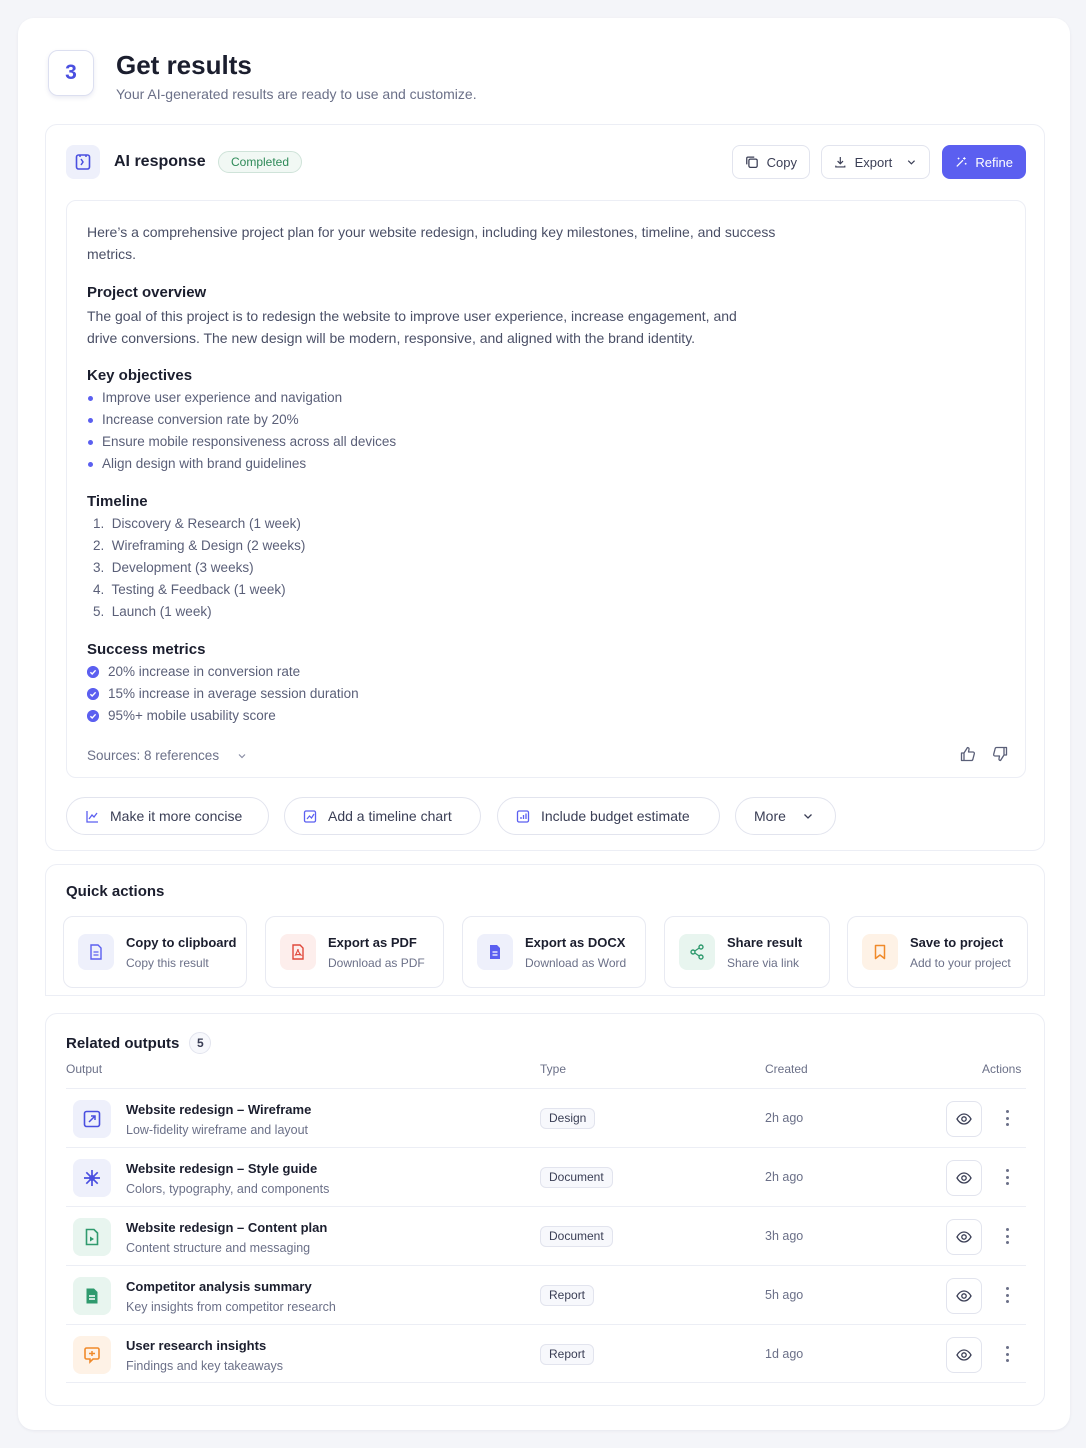  I want to click on created-time: 1d ago, so click(784, 1354).